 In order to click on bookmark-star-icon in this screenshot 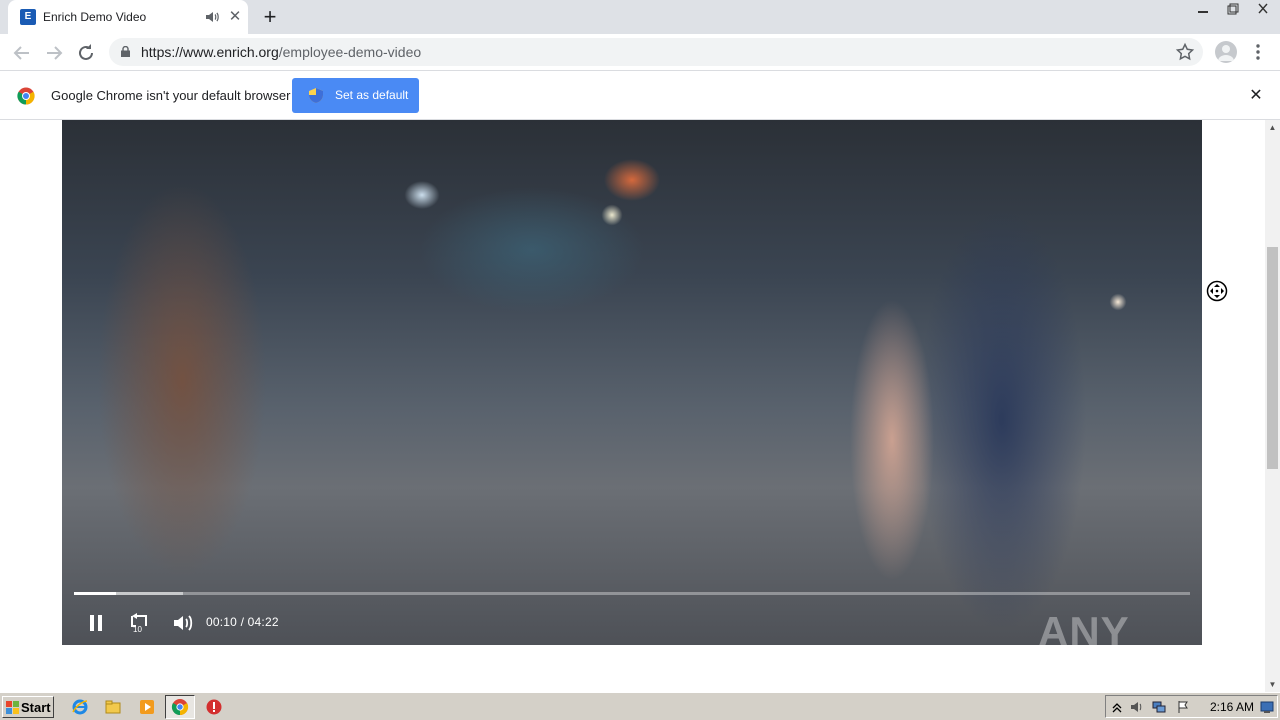, I will do `click(1185, 52)`.